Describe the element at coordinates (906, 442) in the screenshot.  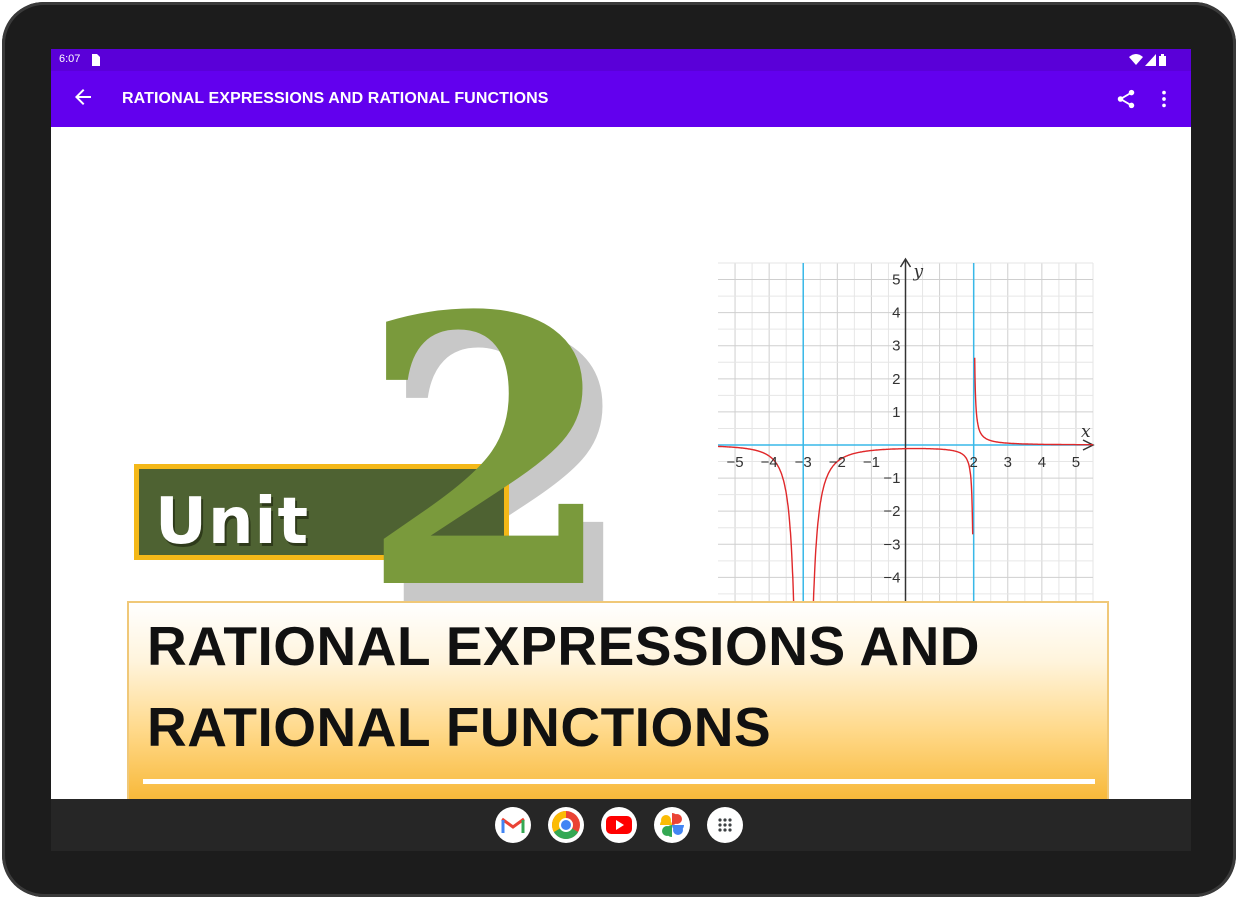
I see `graph-axes: xy` at that location.